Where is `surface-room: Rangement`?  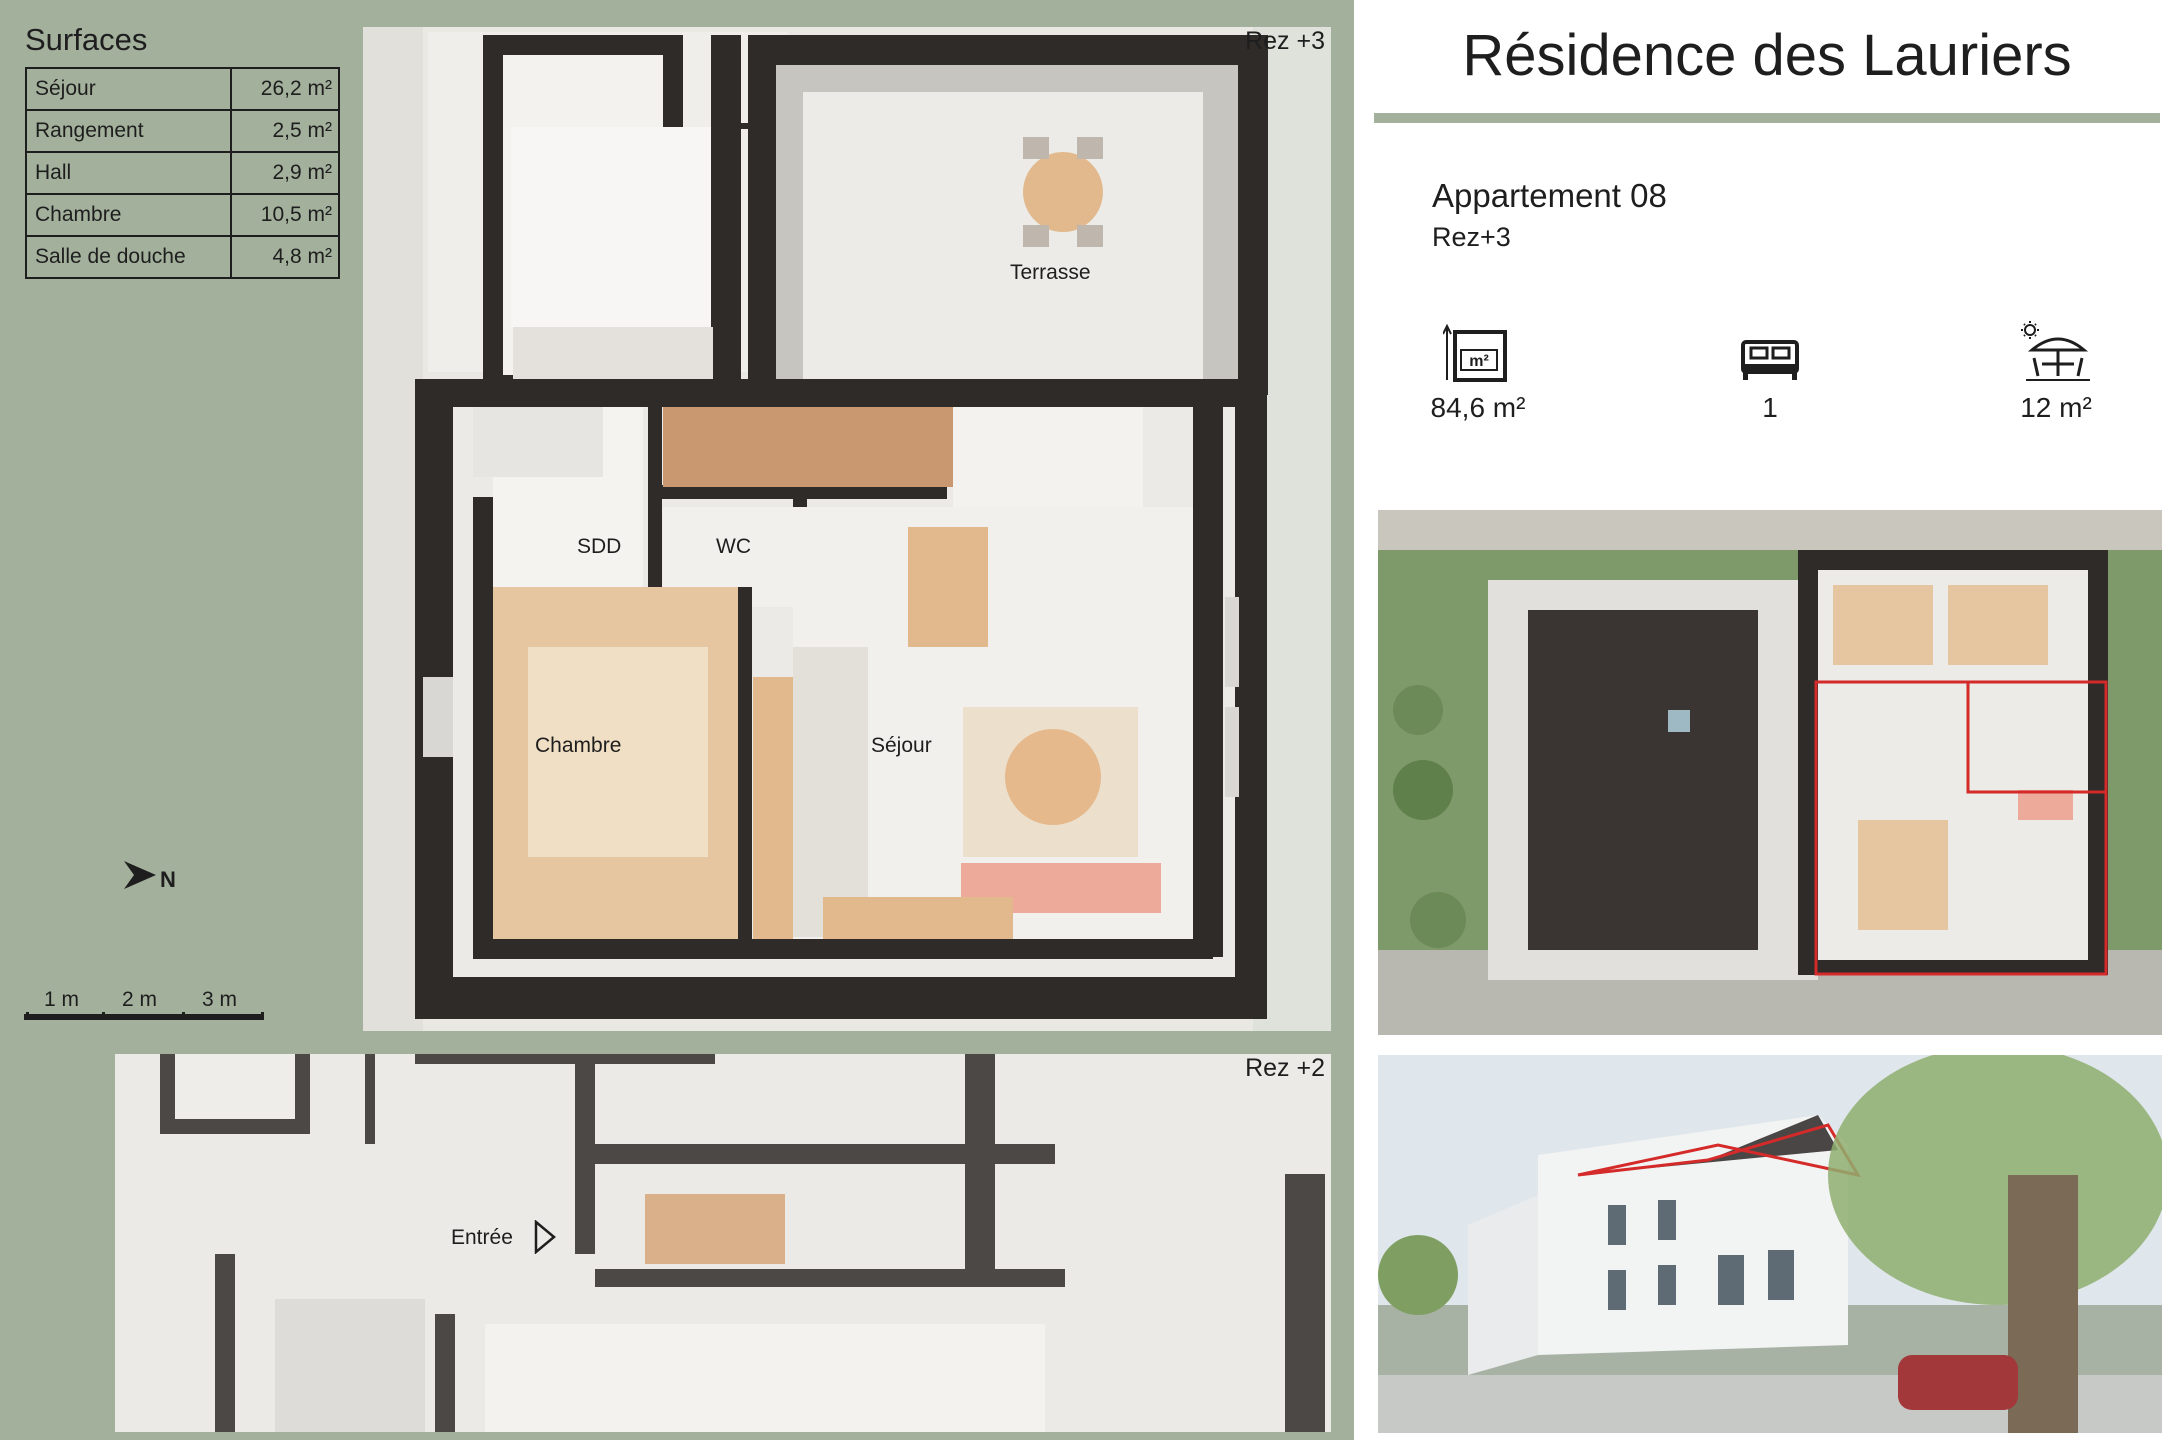
surface-room: Rangement is located at coordinates (128, 131).